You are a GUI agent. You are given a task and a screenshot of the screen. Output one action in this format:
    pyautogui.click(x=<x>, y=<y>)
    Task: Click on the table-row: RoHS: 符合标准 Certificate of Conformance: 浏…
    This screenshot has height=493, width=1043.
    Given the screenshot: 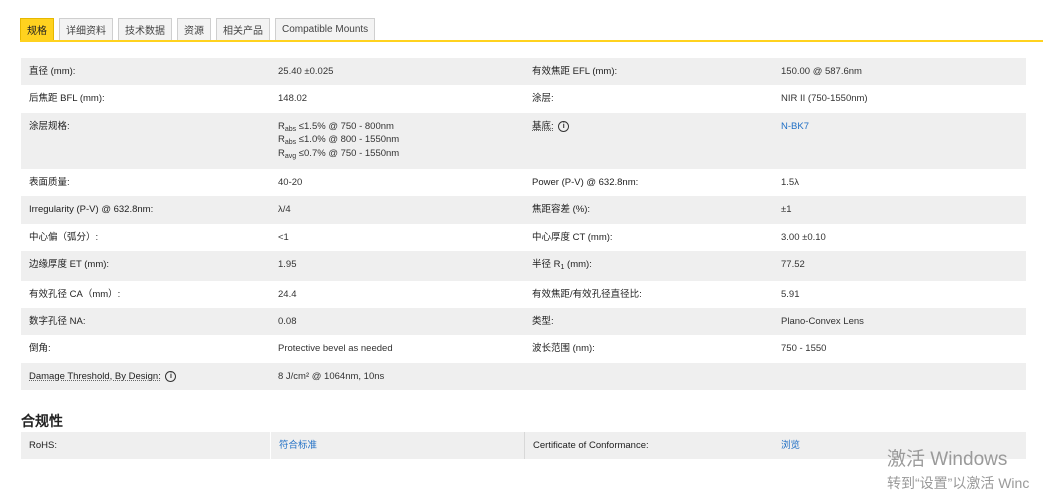 What is the action you would take?
    pyautogui.click(x=523, y=446)
    